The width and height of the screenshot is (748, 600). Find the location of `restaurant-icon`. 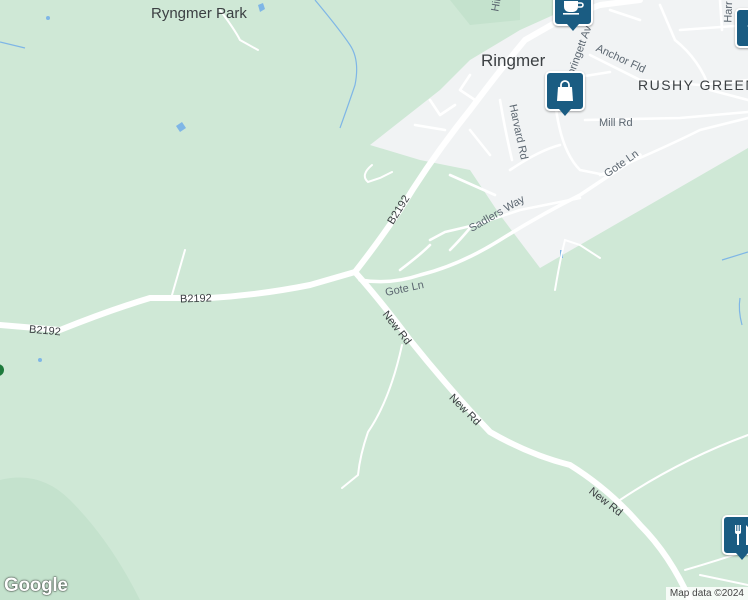

restaurant-icon is located at coordinates (741, 535).